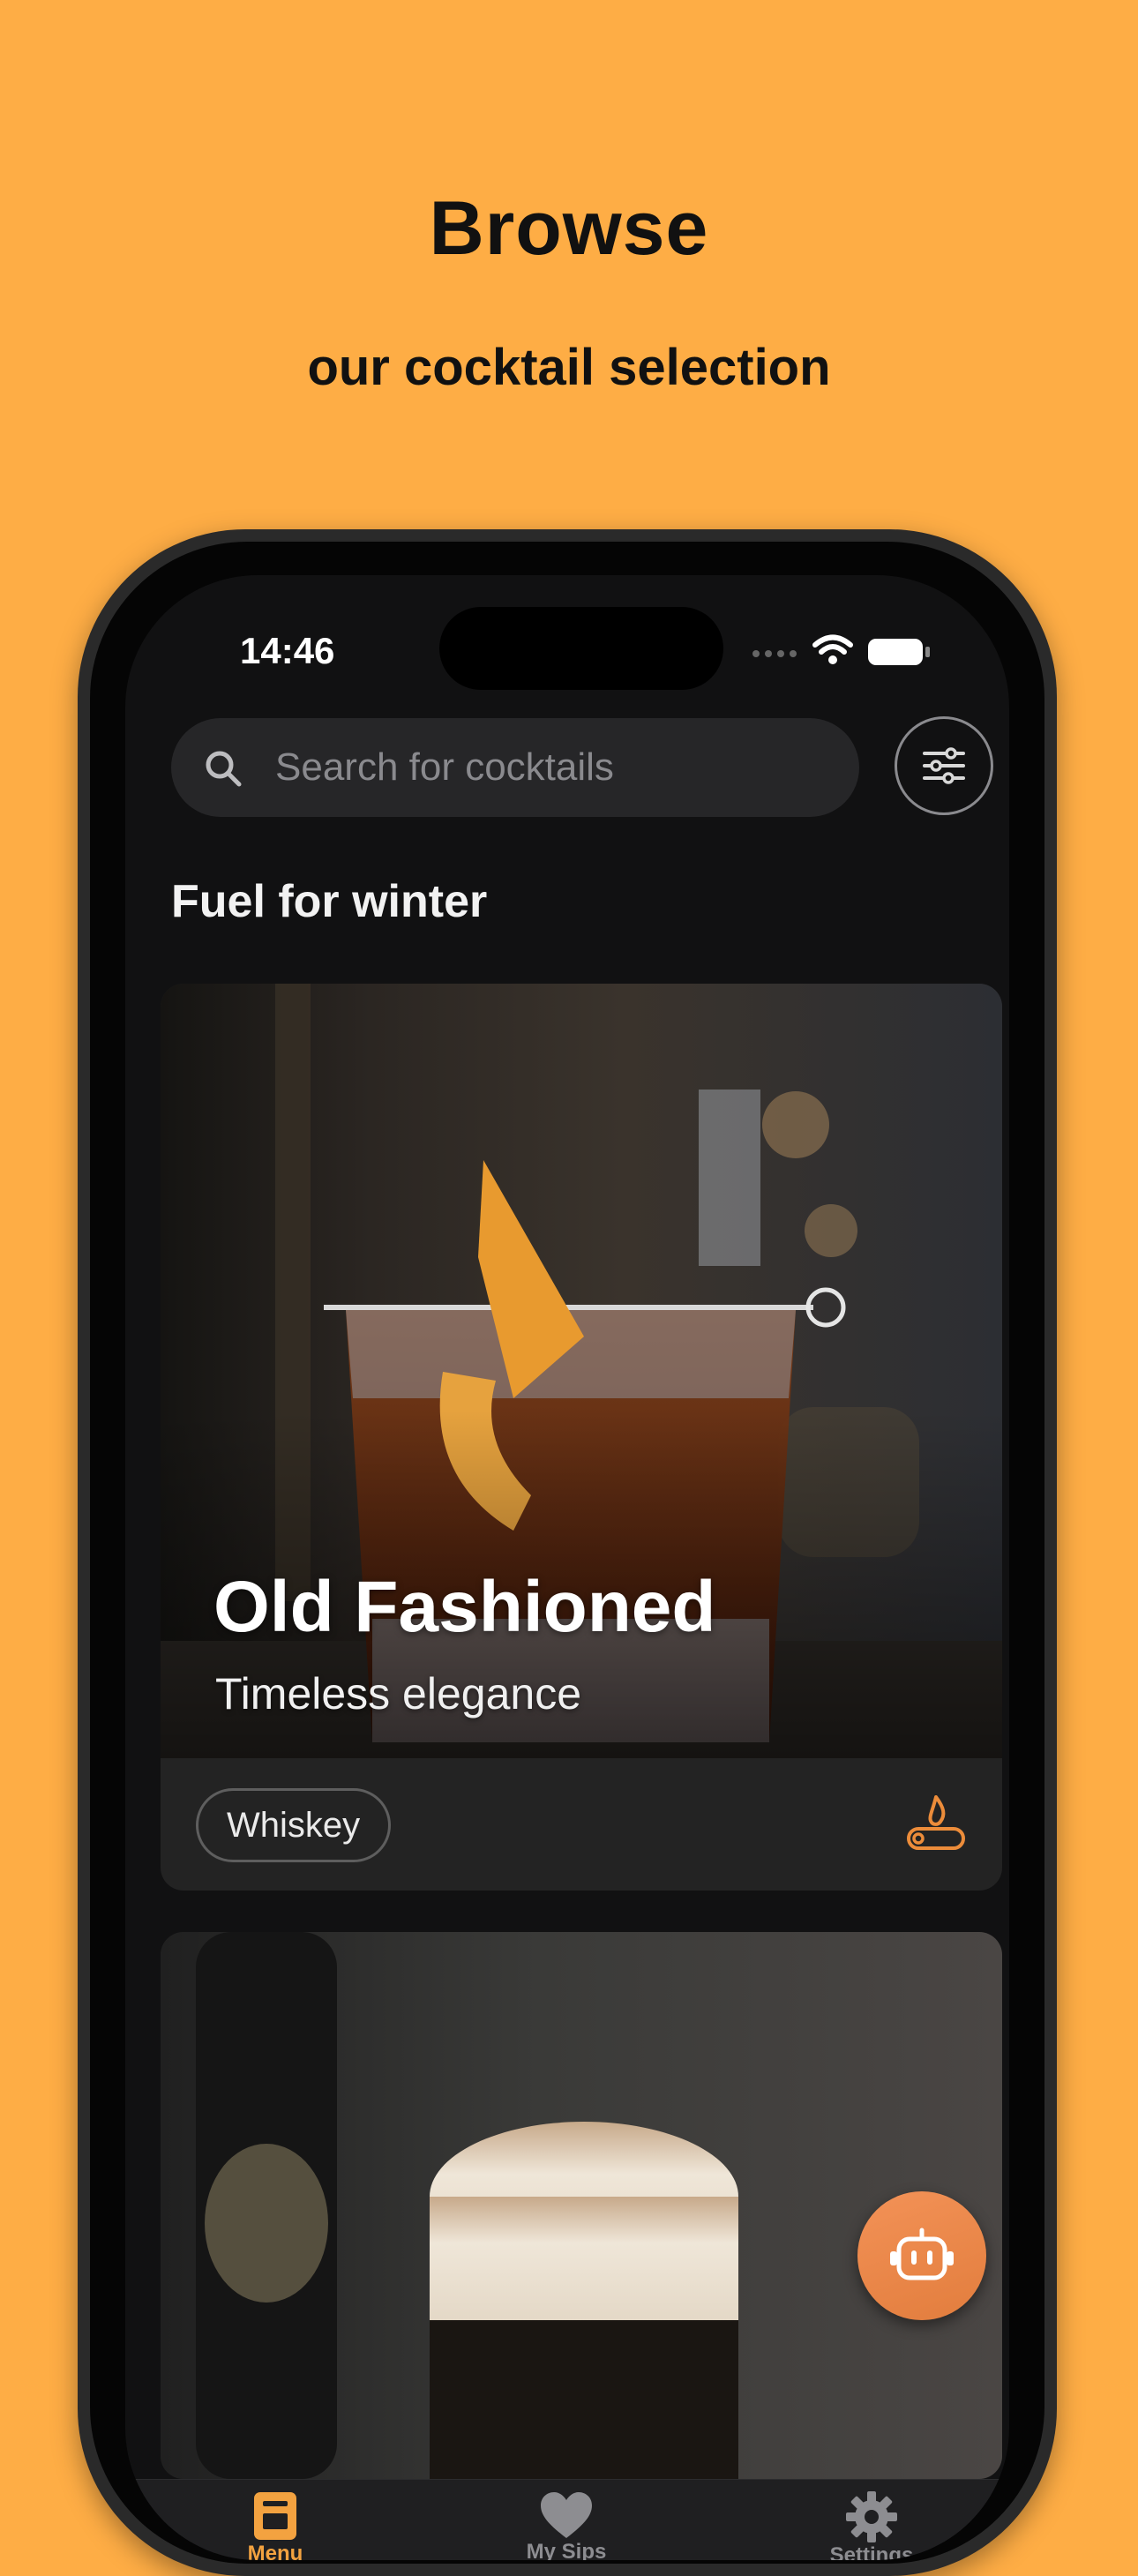 The width and height of the screenshot is (1138, 2576). I want to click on status-icons, so click(817, 651).